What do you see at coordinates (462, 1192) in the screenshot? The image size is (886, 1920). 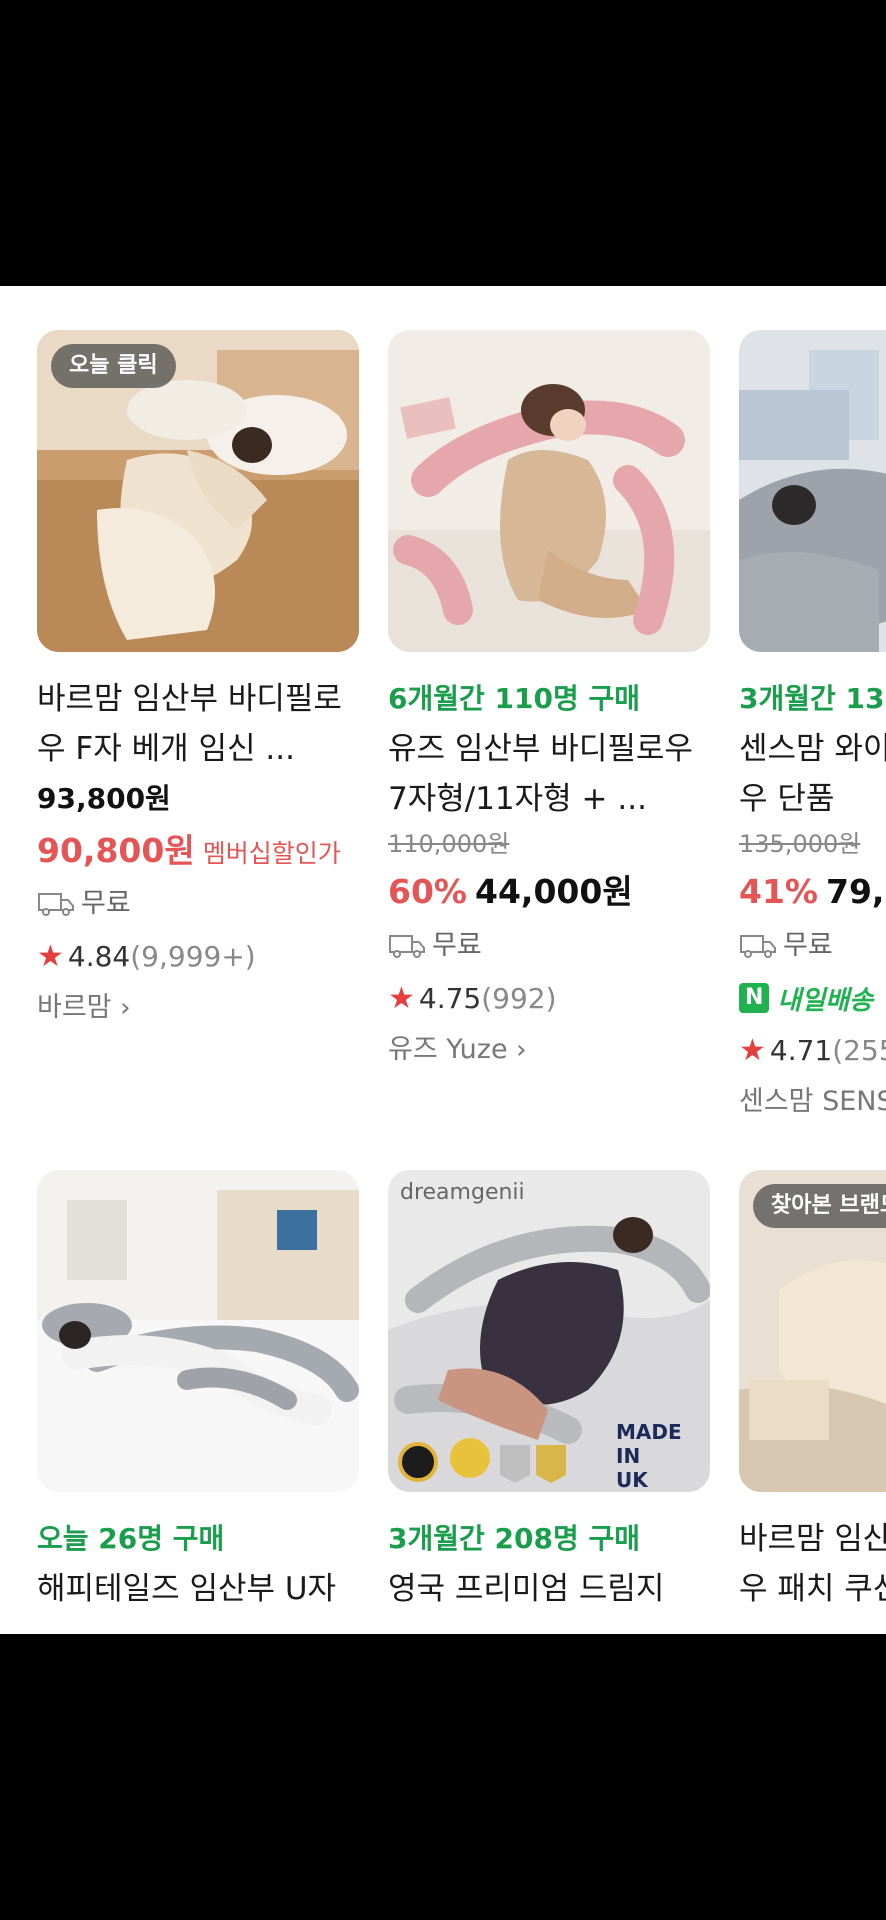 I see `dreamgenii-logo: dreamgenii` at bounding box center [462, 1192].